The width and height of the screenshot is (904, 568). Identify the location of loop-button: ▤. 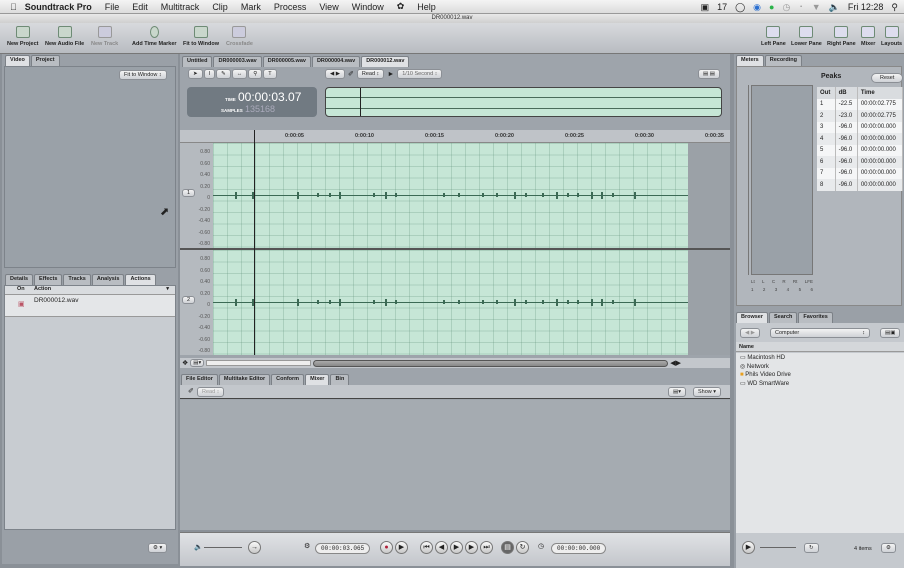
(507, 547).